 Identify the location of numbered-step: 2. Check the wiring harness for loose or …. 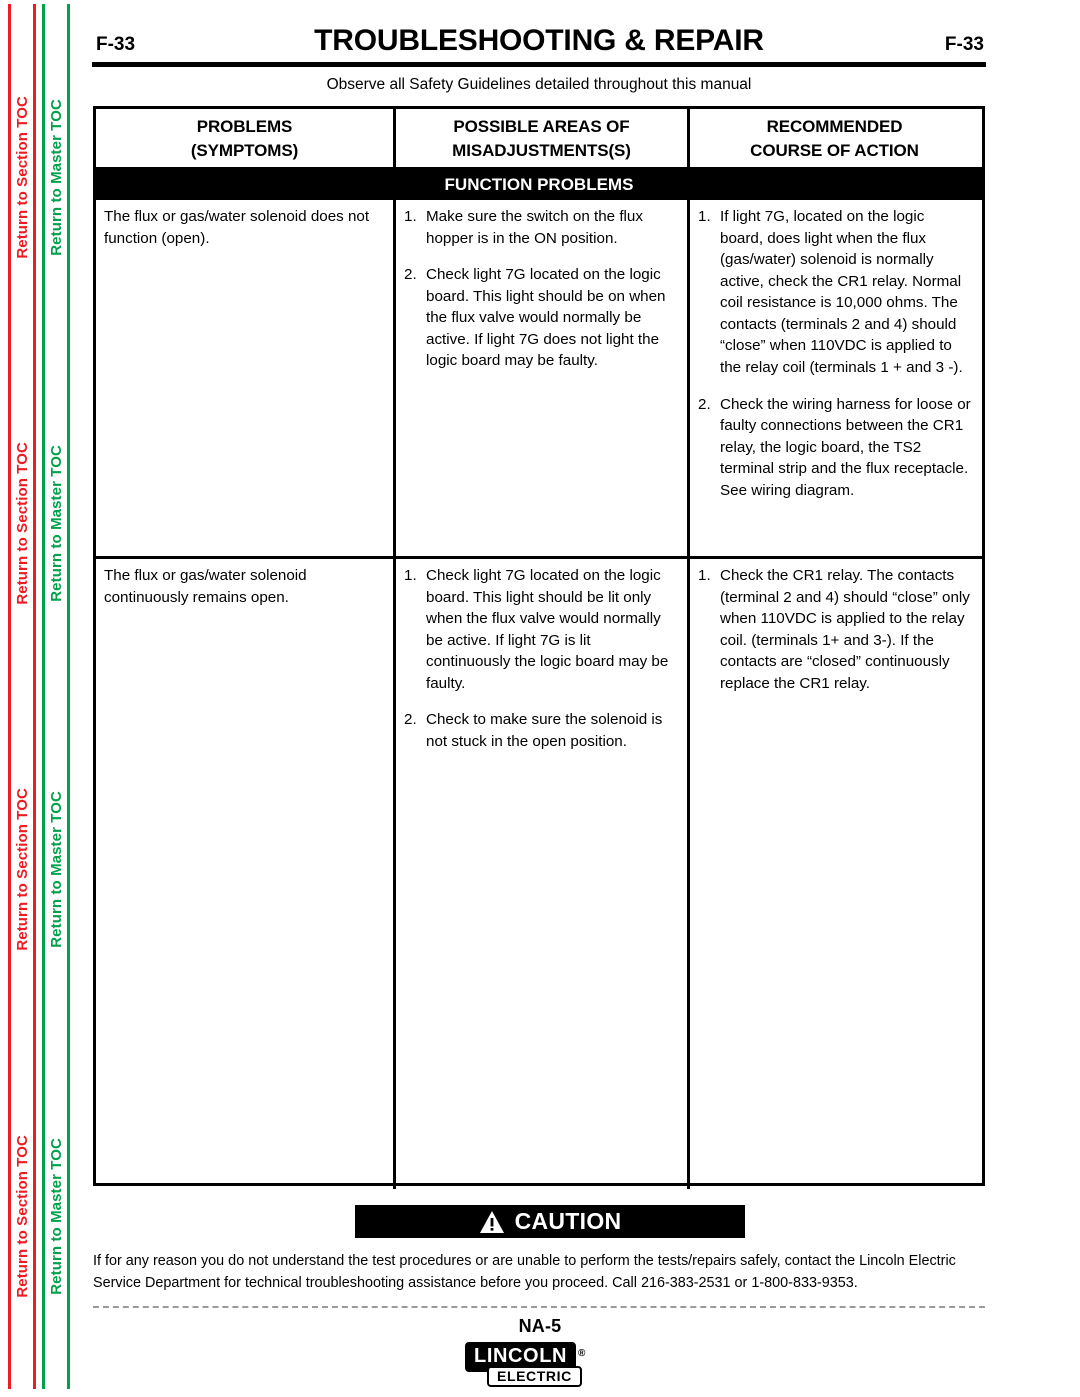
(834, 448).